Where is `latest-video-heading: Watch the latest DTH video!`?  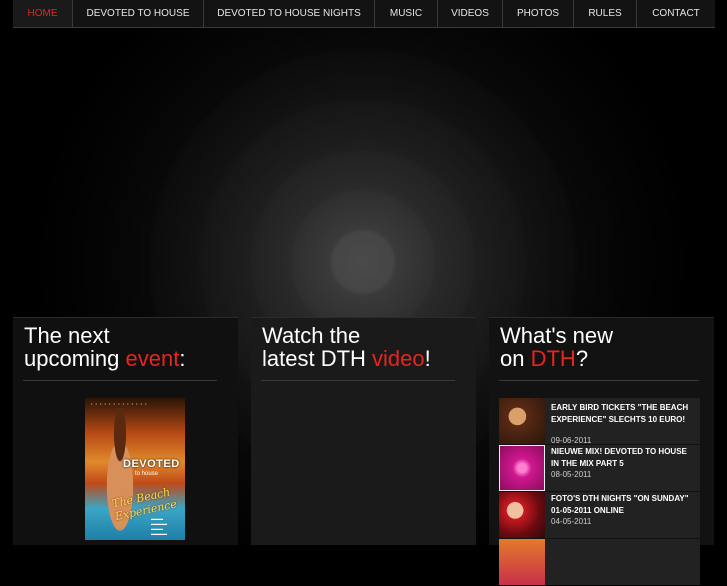 latest-video-heading: Watch the latest DTH video! is located at coordinates (346, 347).